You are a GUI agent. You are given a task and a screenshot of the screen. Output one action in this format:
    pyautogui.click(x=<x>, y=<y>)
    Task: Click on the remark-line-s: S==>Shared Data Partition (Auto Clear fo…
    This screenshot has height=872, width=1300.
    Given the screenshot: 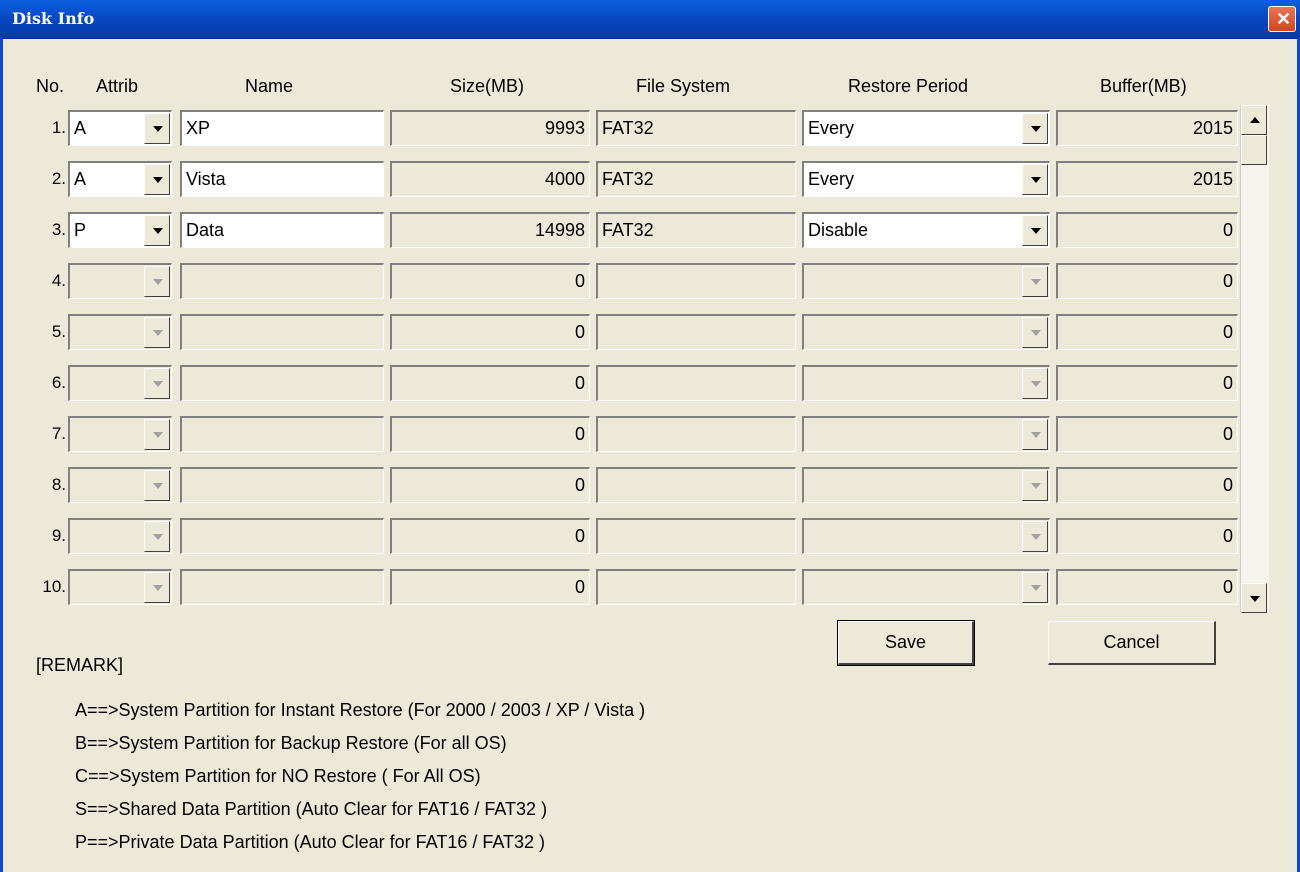 What is the action you would take?
    pyautogui.click(x=311, y=809)
    